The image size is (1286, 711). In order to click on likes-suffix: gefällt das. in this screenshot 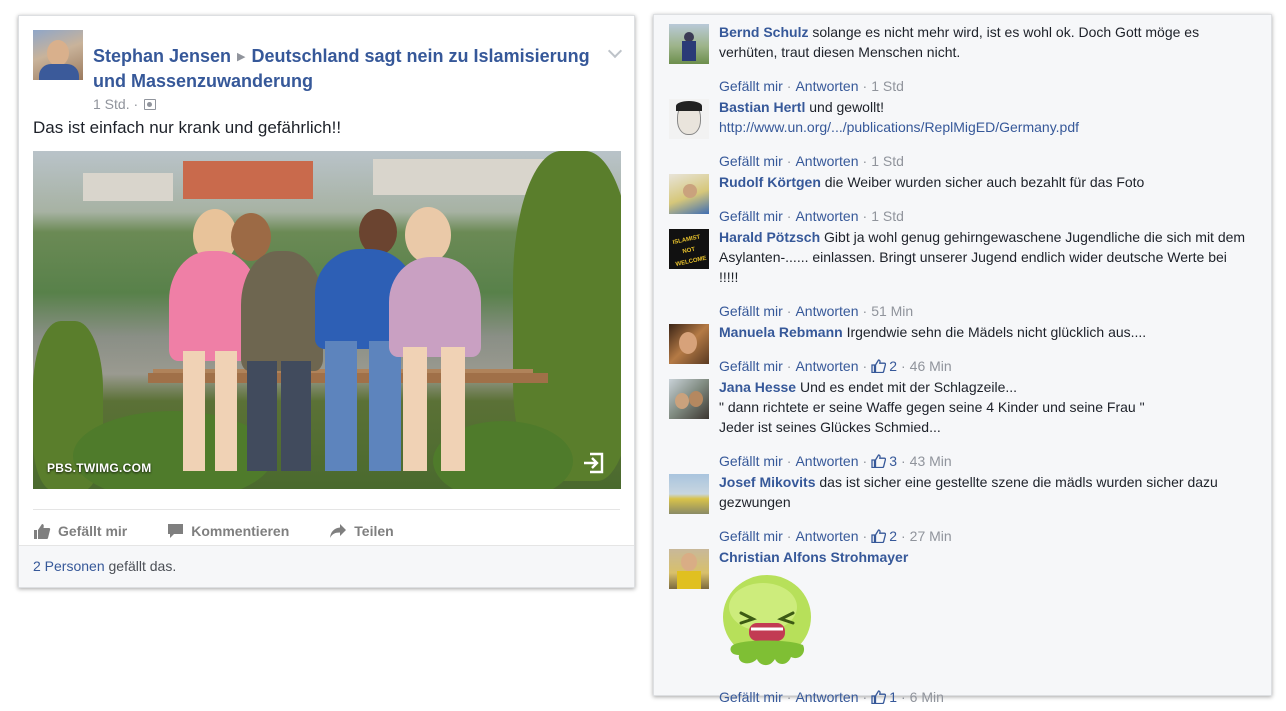, I will do `click(140, 566)`.